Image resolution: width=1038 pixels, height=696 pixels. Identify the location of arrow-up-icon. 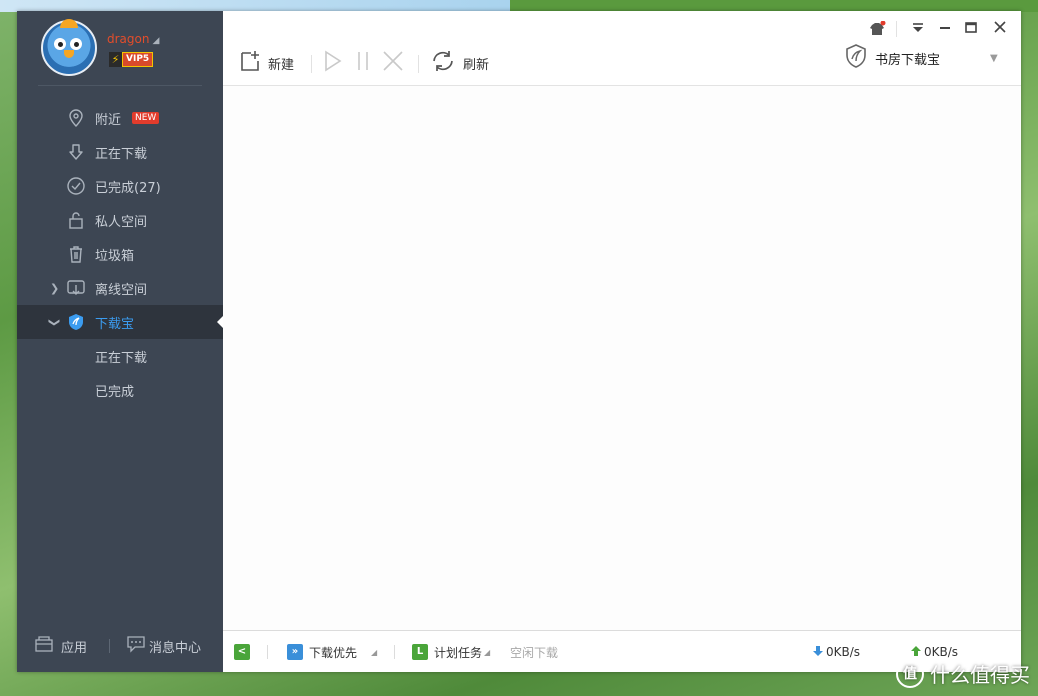
(916, 652).